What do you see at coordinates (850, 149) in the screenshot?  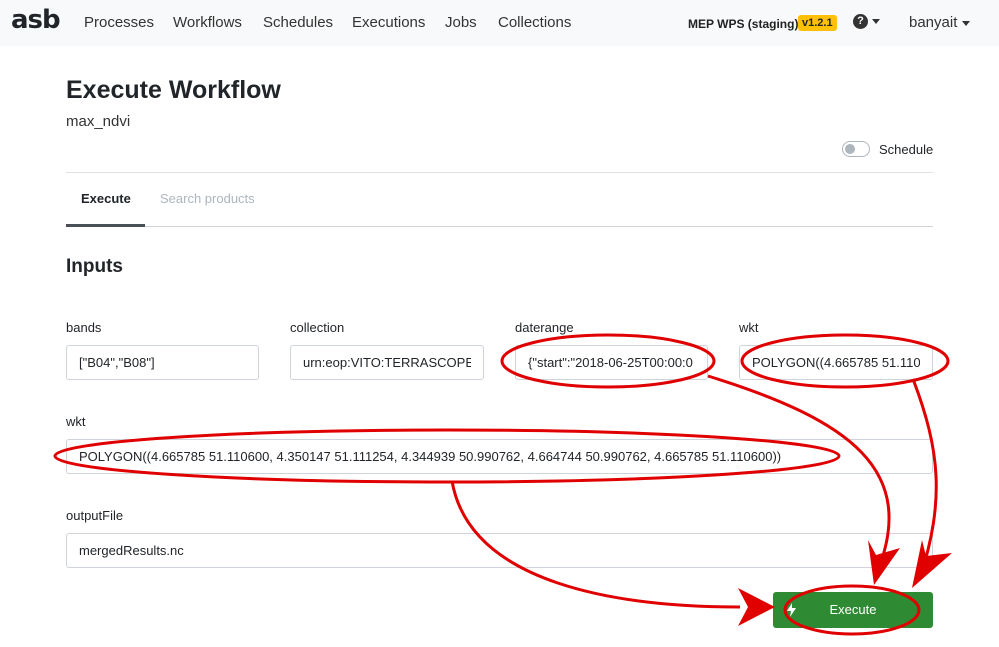 I see `toggle-knob` at bounding box center [850, 149].